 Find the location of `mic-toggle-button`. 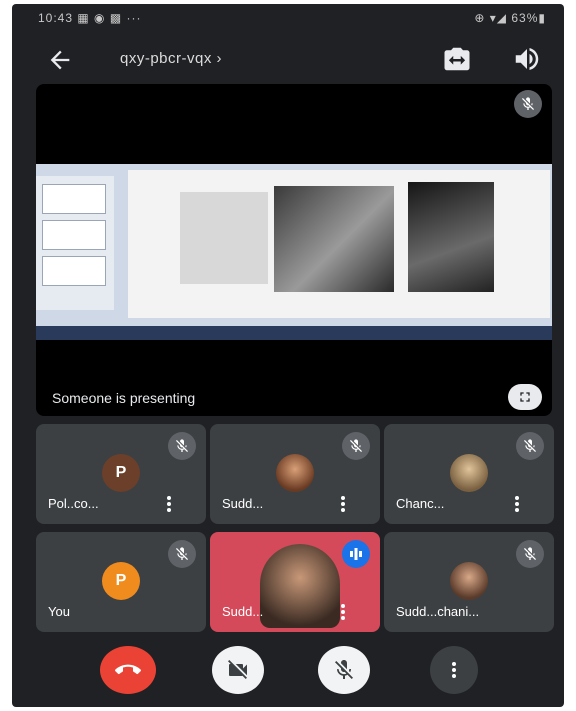

mic-toggle-button is located at coordinates (344, 670).